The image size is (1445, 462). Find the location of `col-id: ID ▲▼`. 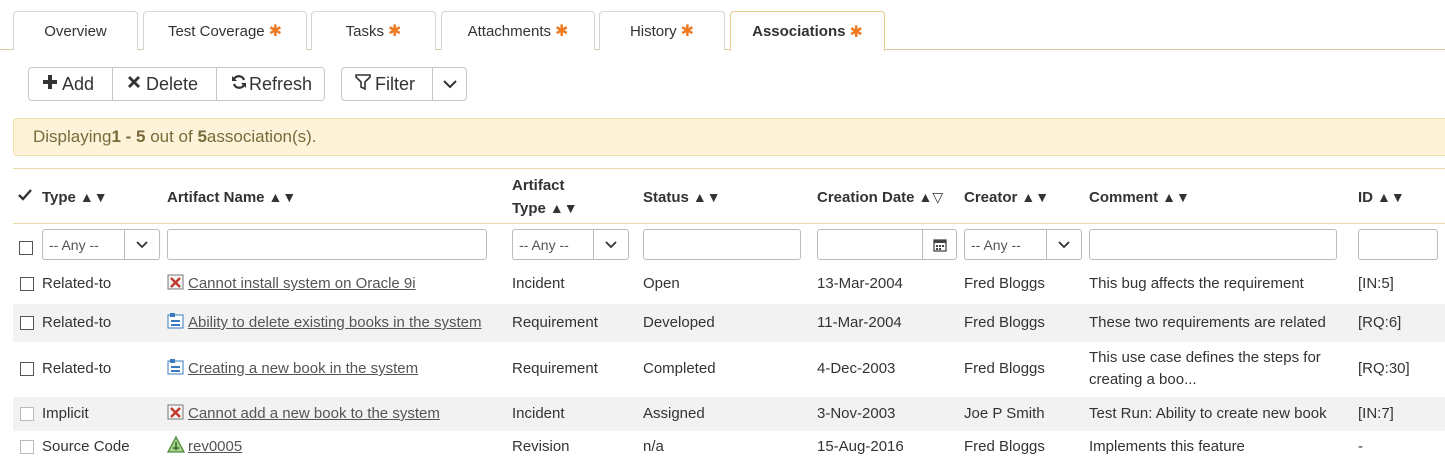

col-id: ID ▲▼ is located at coordinates (1381, 197).